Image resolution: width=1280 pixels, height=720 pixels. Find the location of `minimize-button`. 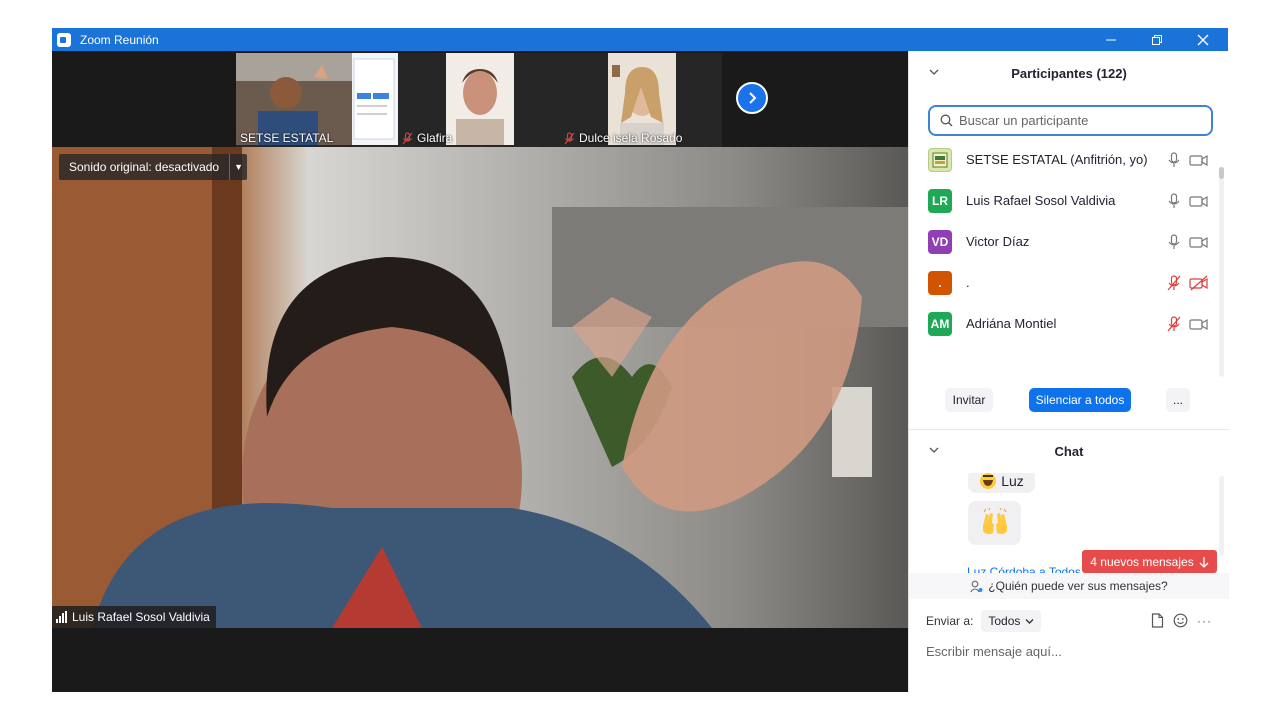

minimize-button is located at coordinates (1111, 39).